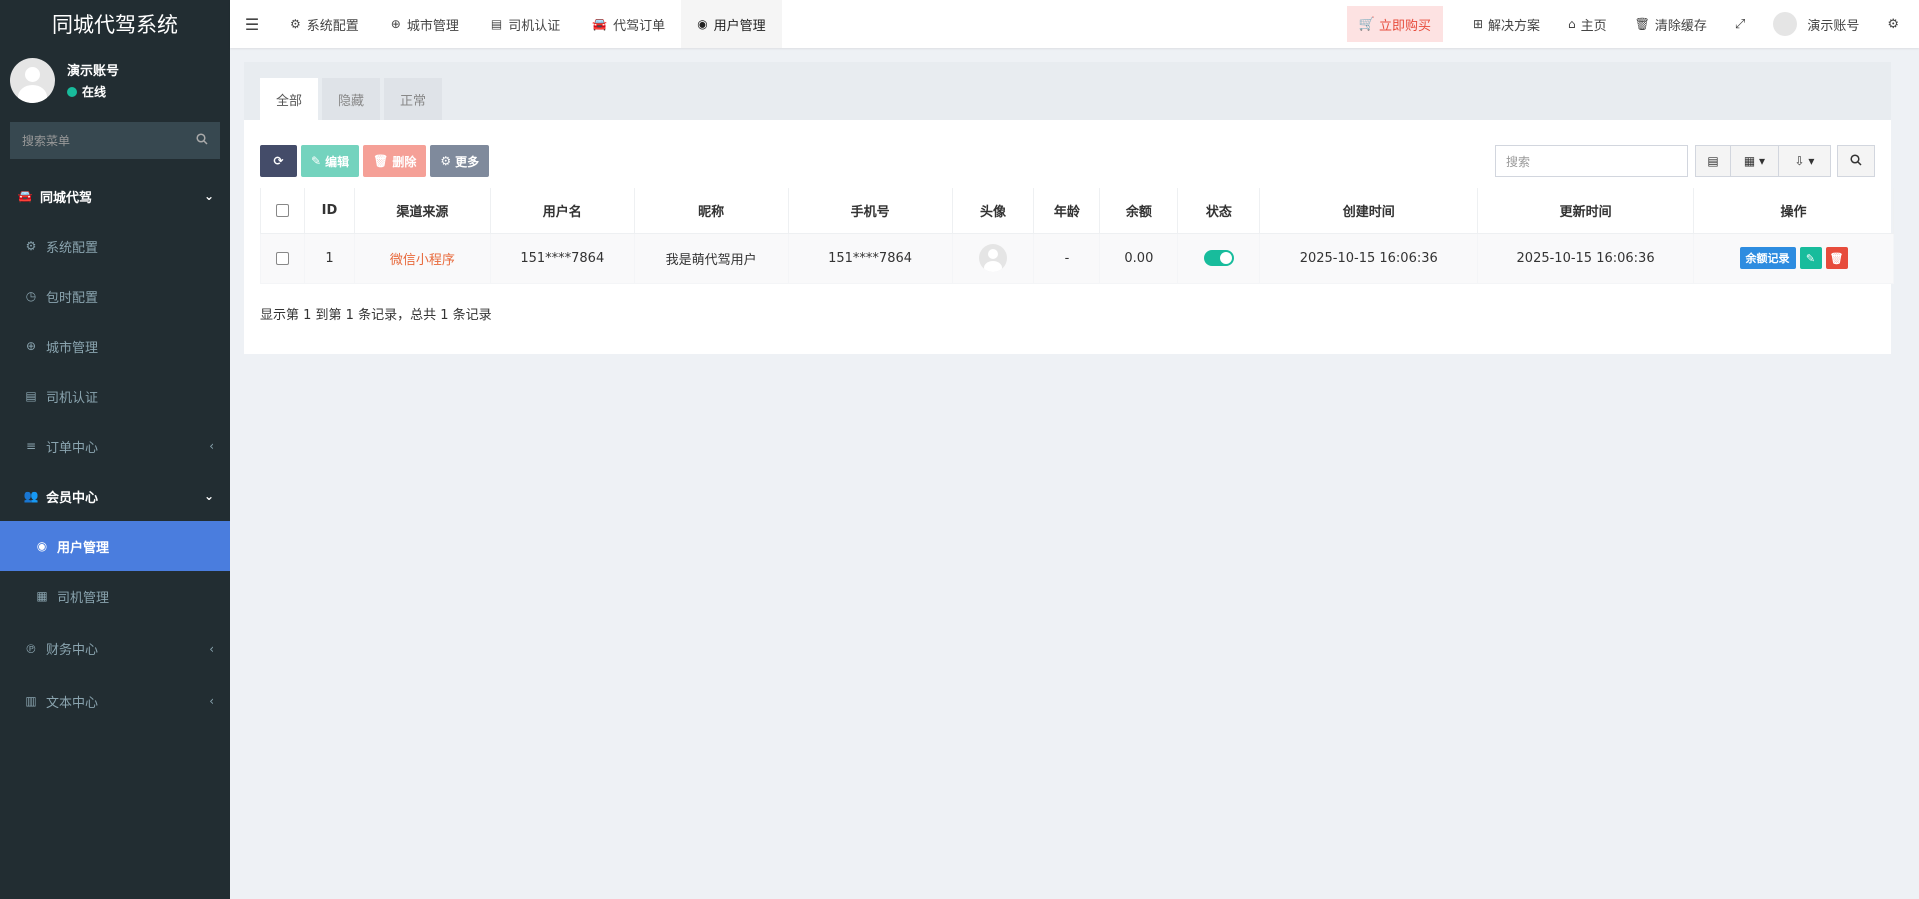 This screenshot has height=899, width=1919. I want to click on table-search-placeholder: 搜索, so click(1518, 161).